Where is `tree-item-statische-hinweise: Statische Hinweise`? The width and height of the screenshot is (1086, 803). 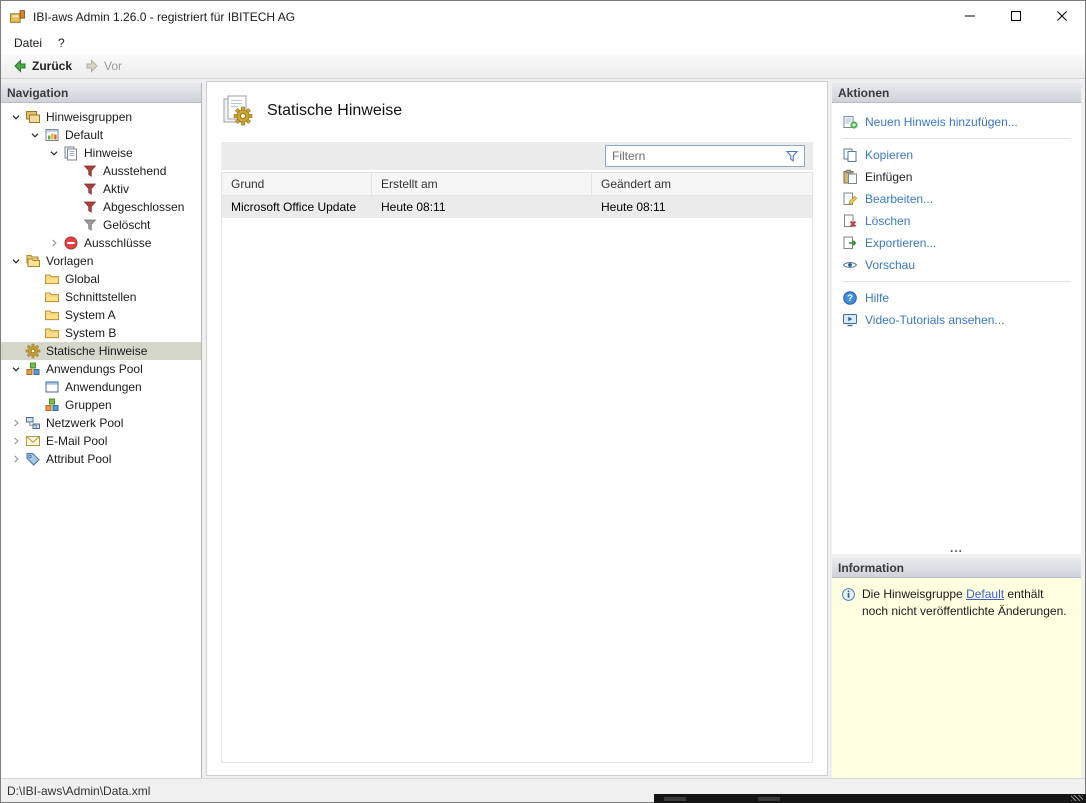 tree-item-statische-hinweise: Statische Hinweise is located at coordinates (101, 351).